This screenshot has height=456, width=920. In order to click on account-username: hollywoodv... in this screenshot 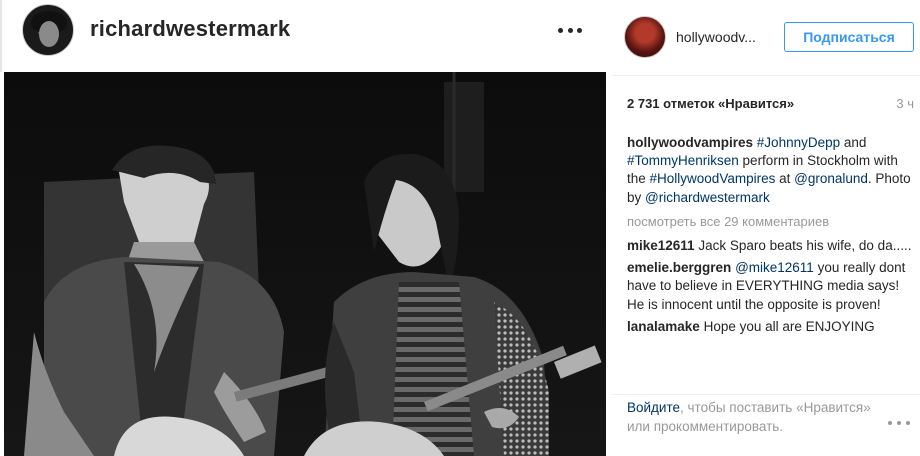, I will do `click(716, 37)`.